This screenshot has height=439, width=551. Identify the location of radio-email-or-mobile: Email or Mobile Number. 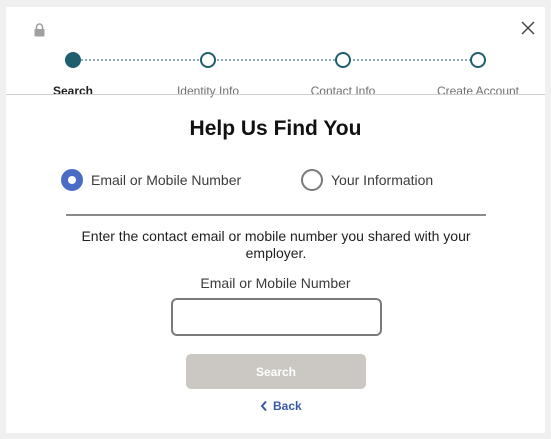
(151, 180).